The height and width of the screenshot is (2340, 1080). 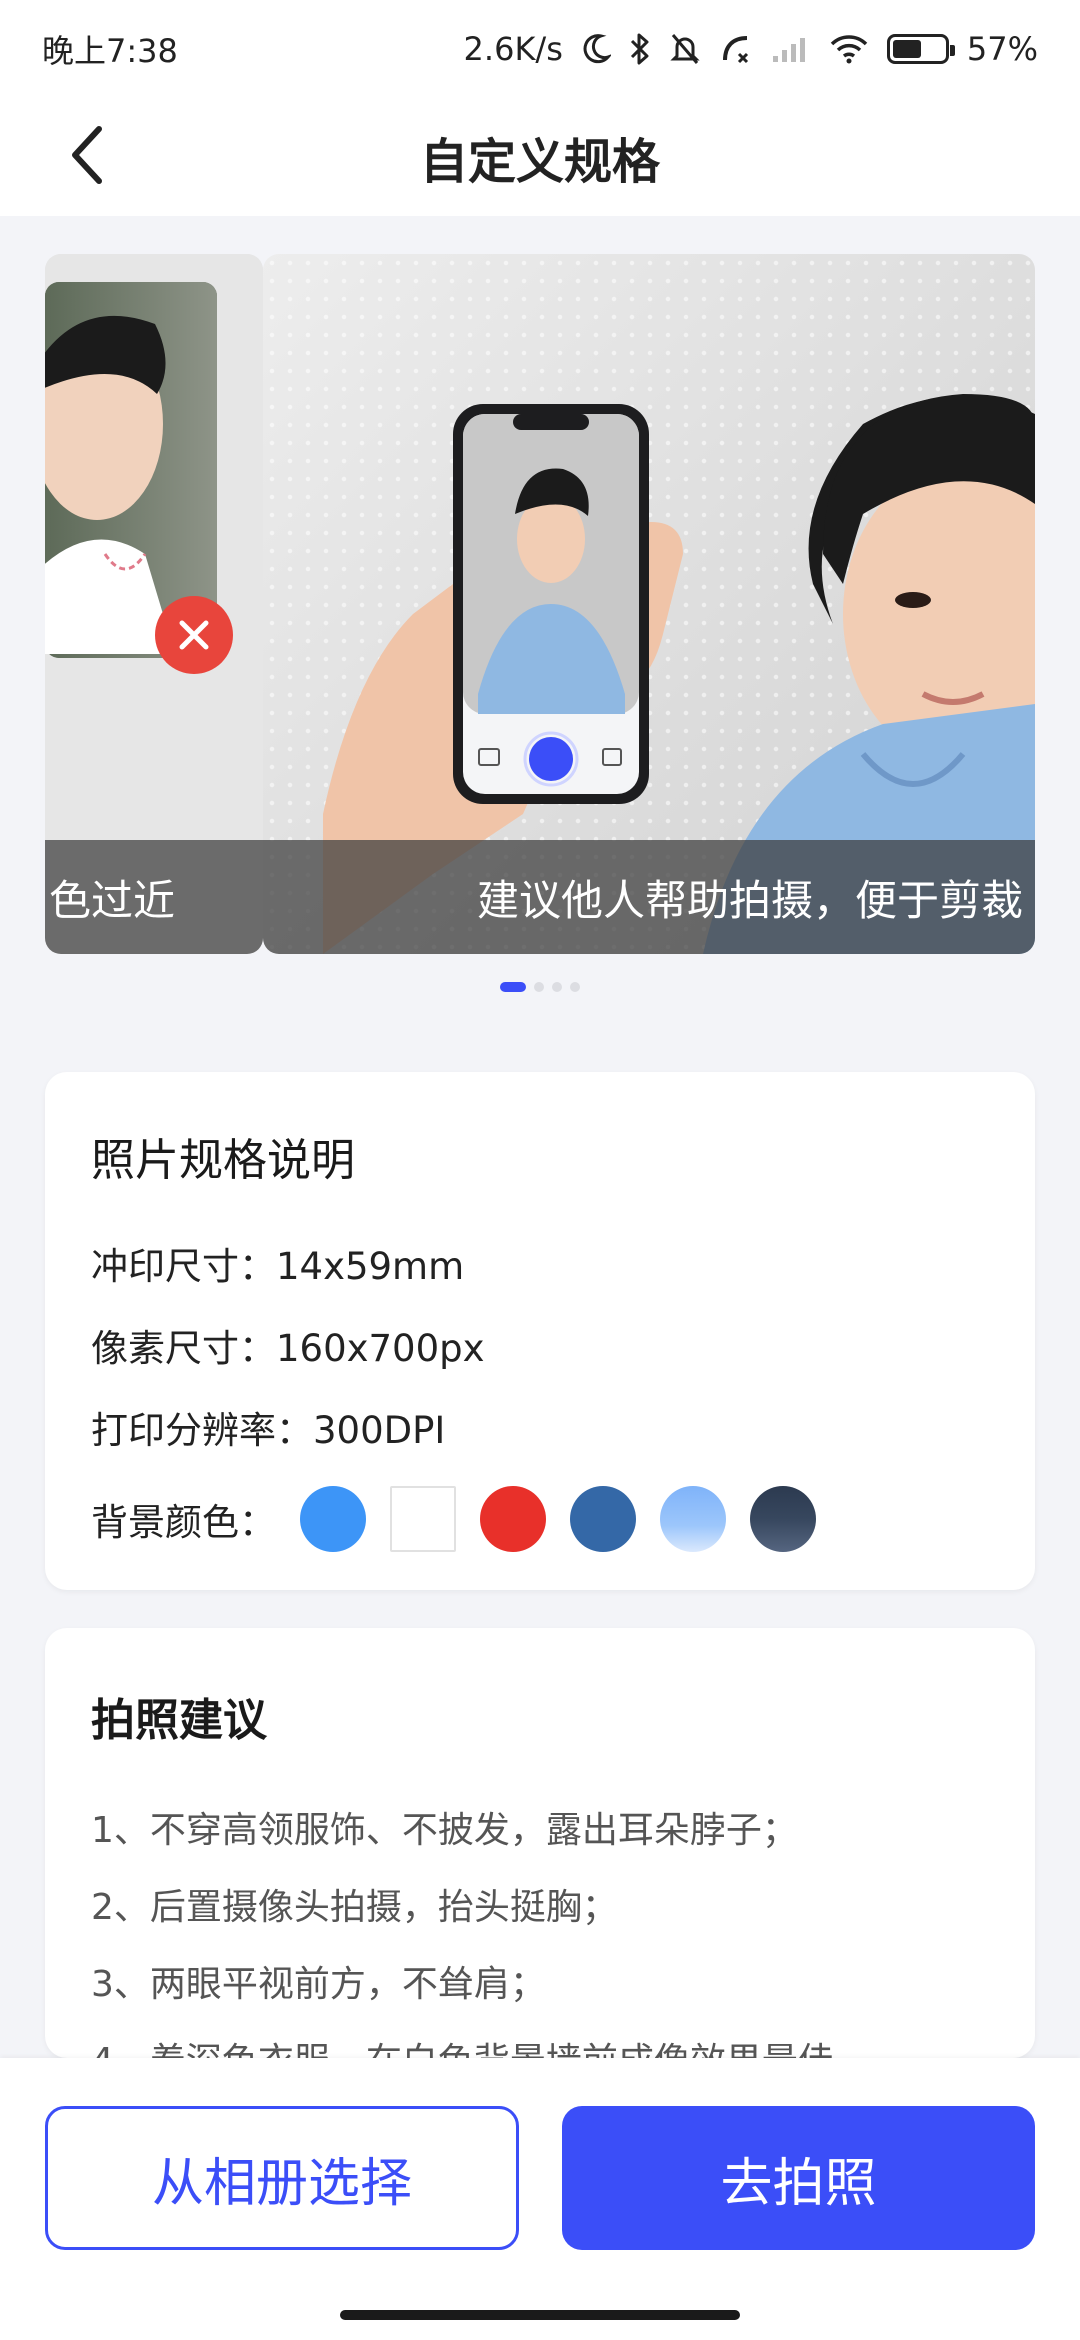 I want to click on bluetooth-icon, so click(x=640, y=49).